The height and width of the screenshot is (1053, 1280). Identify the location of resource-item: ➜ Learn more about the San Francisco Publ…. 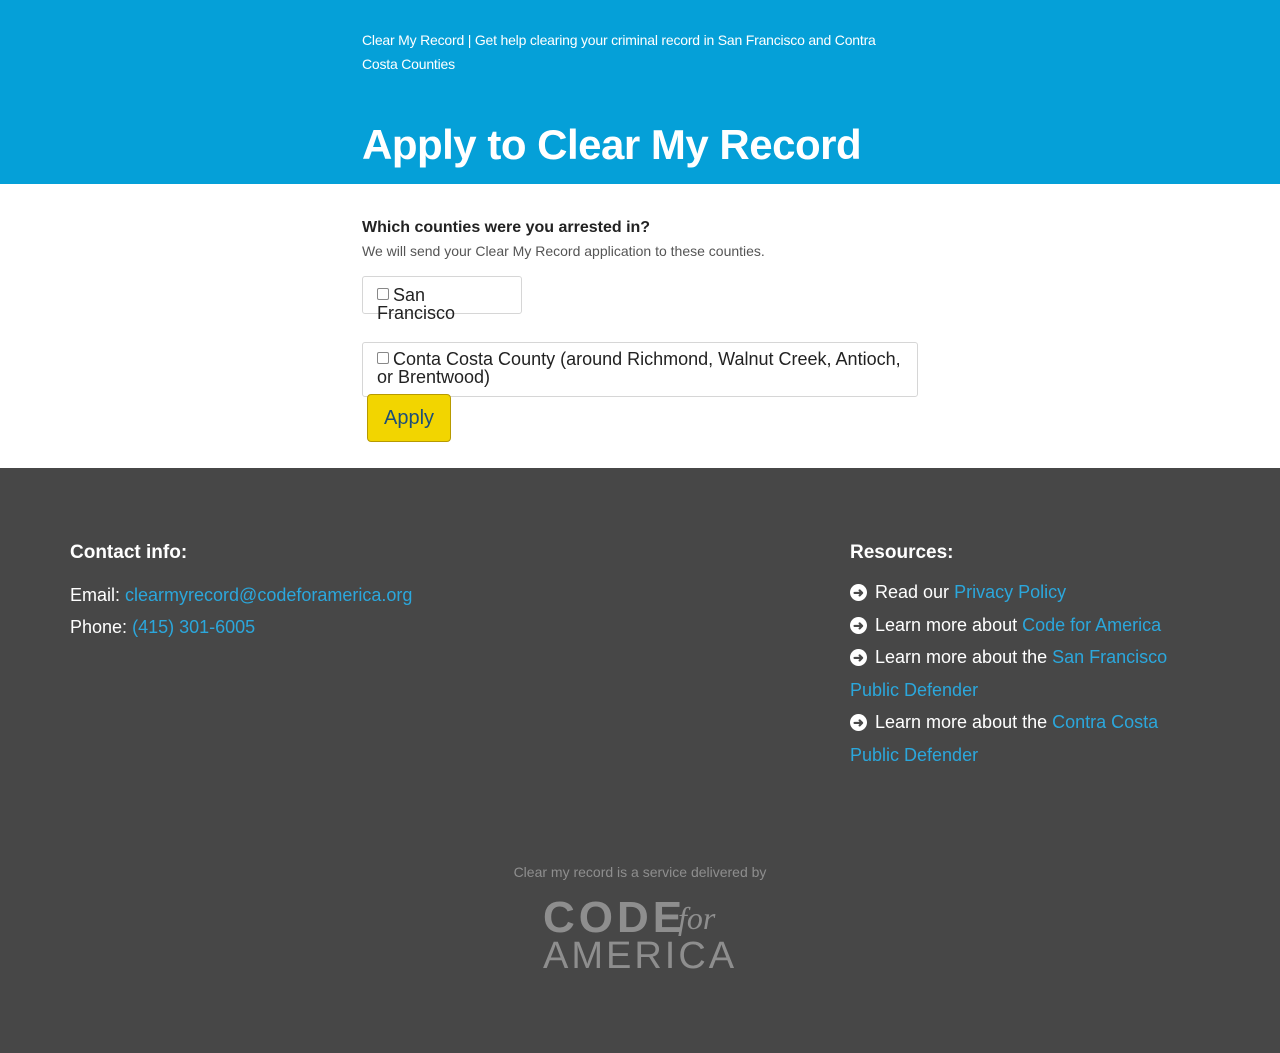
(1020, 673).